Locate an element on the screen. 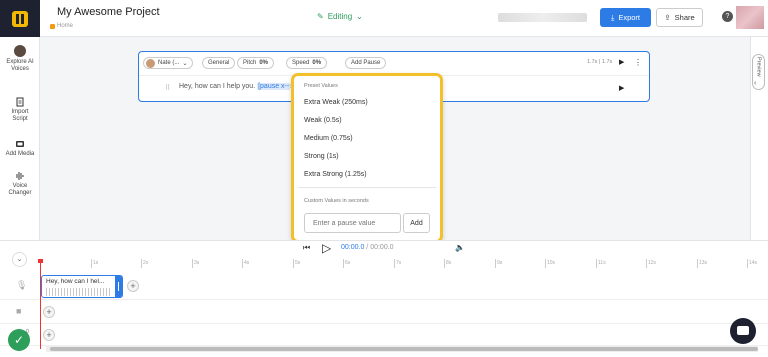  add-voice-clip-icon: + is located at coordinates (133, 286).